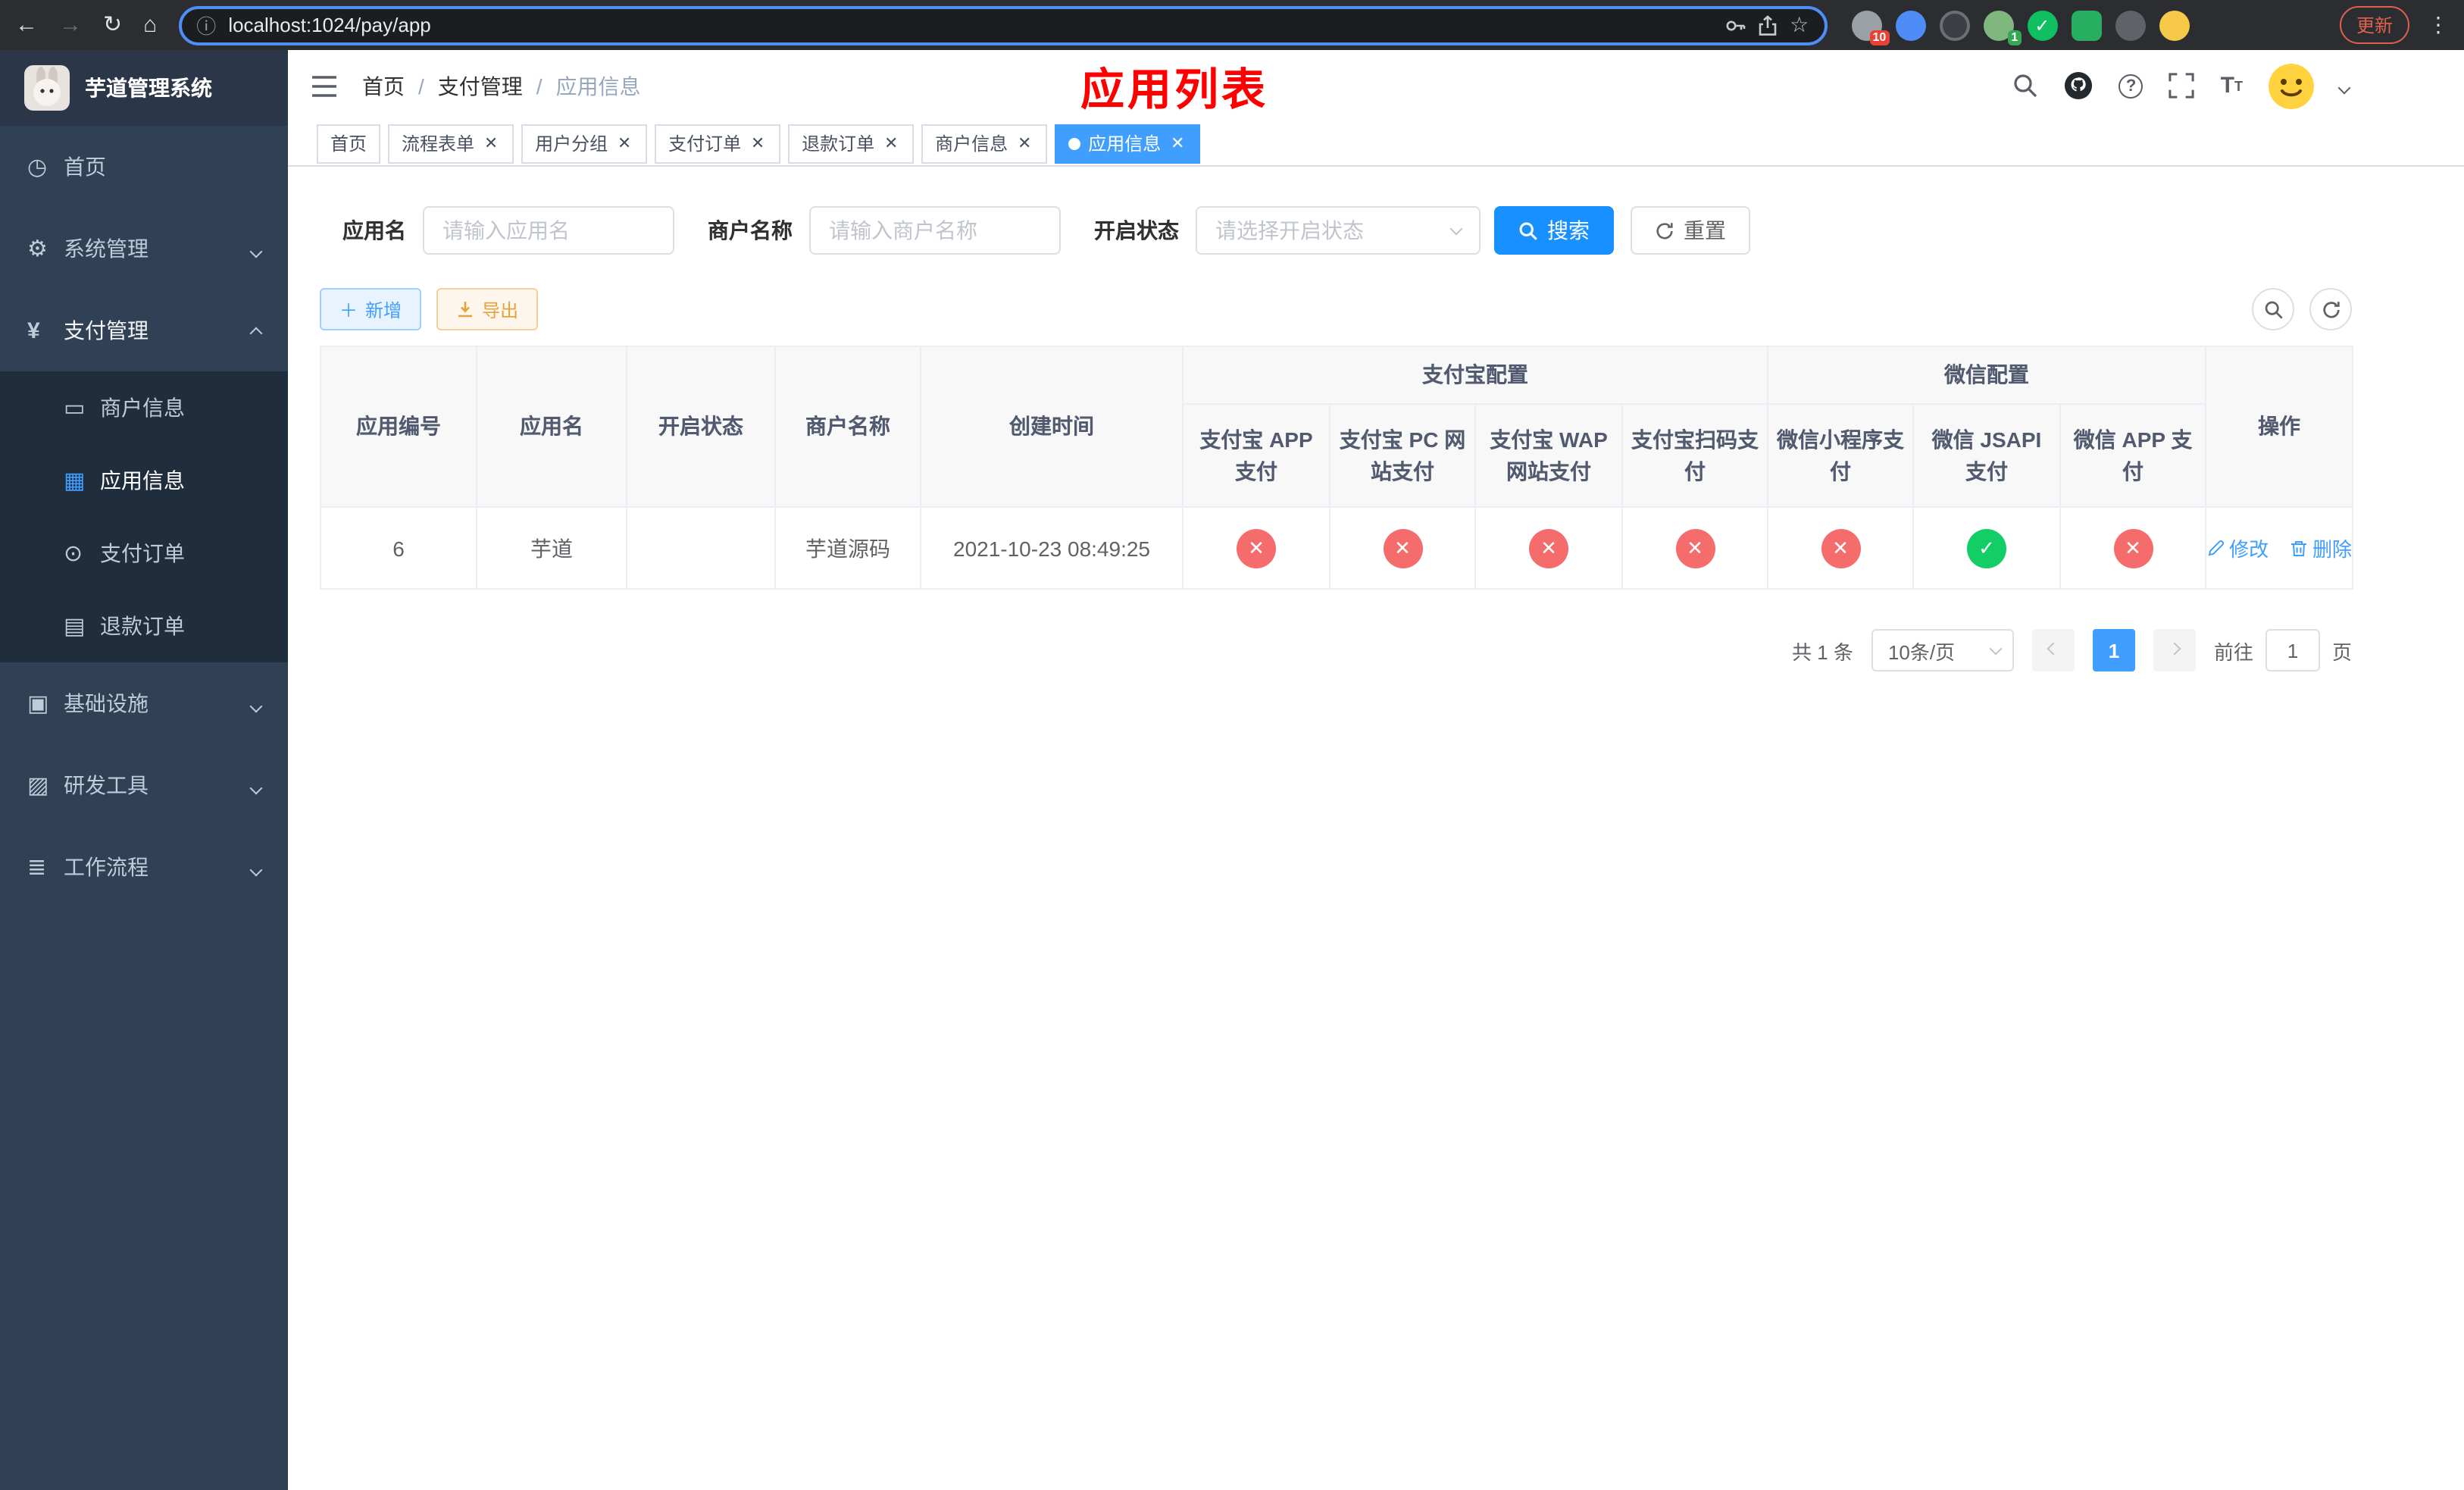 The height and width of the screenshot is (1490, 2464). Describe the element at coordinates (70, 25) in the screenshot. I see `forward-icon: →` at that location.